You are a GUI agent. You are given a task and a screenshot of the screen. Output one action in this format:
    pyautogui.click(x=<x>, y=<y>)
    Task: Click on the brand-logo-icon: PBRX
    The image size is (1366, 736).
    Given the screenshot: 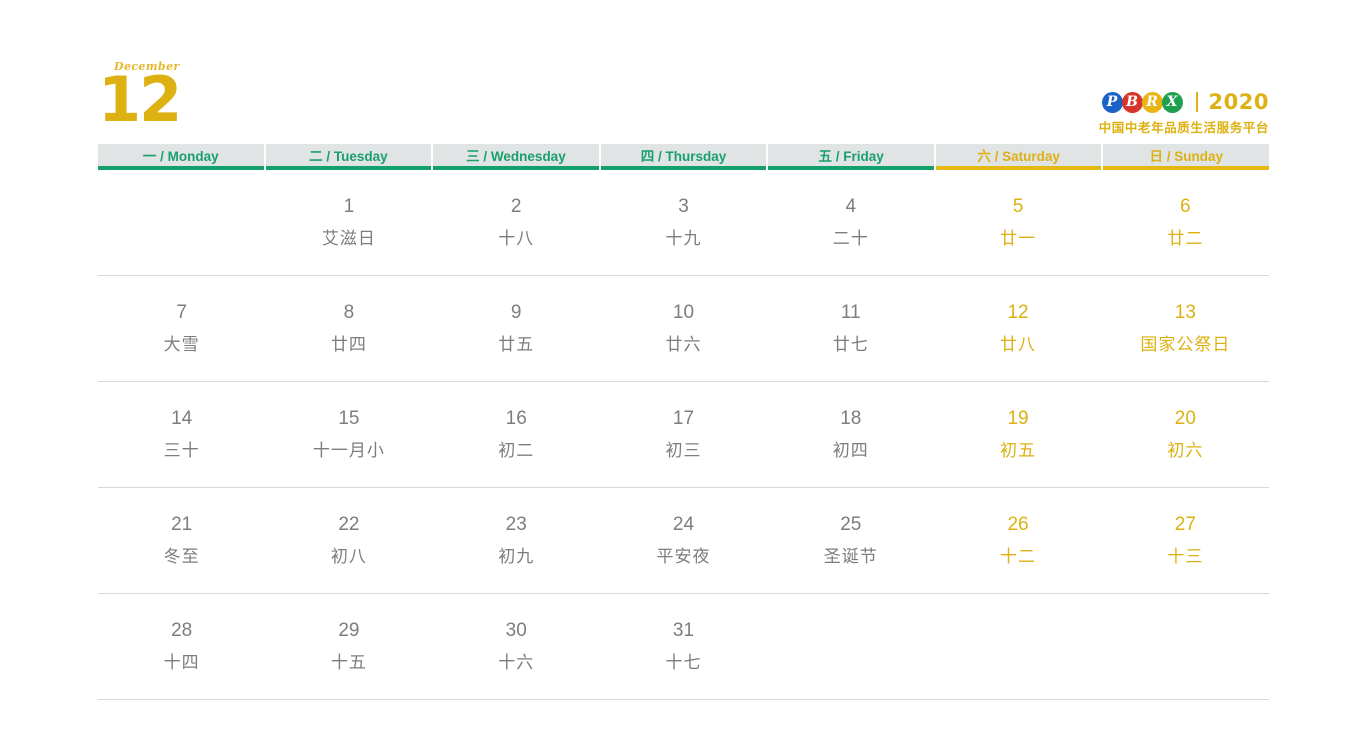 What is the action you would take?
    pyautogui.click(x=1142, y=102)
    